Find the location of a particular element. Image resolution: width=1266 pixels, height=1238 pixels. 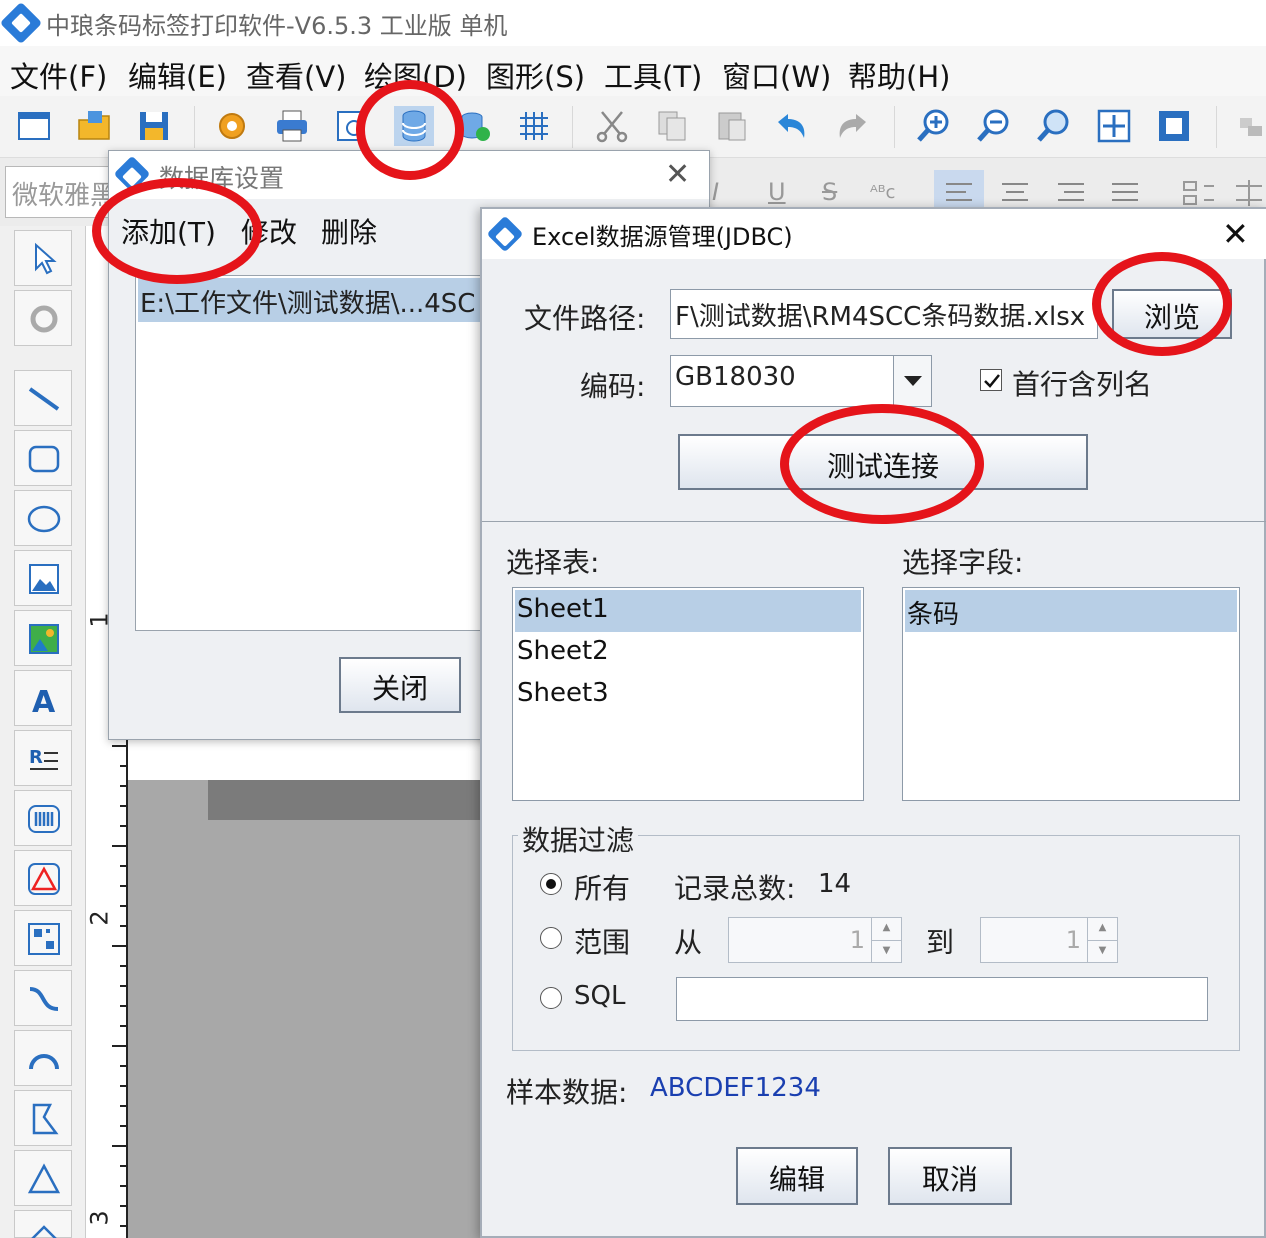

menu-edit: 编辑(E) is located at coordinates (177, 75).